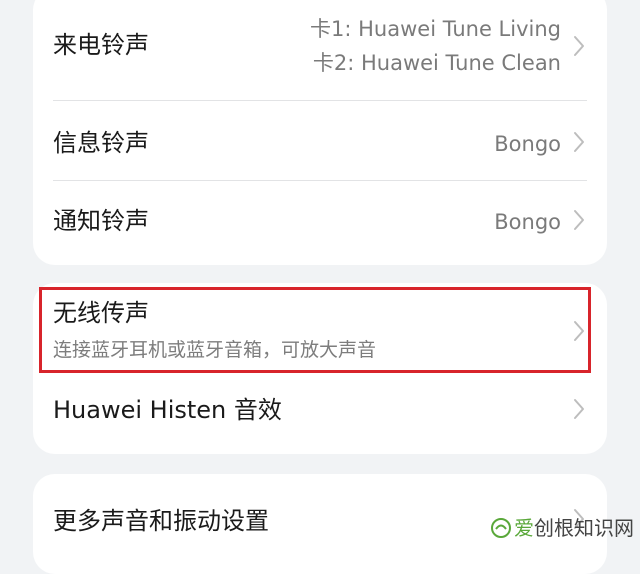 The width and height of the screenshot is (640, 574). What do you see at coordinates (435, 29) in the screenshot?
I see `ringtone-sim1-value: 卡1: Huawei Tune Living` at bounding box center [435, 29].